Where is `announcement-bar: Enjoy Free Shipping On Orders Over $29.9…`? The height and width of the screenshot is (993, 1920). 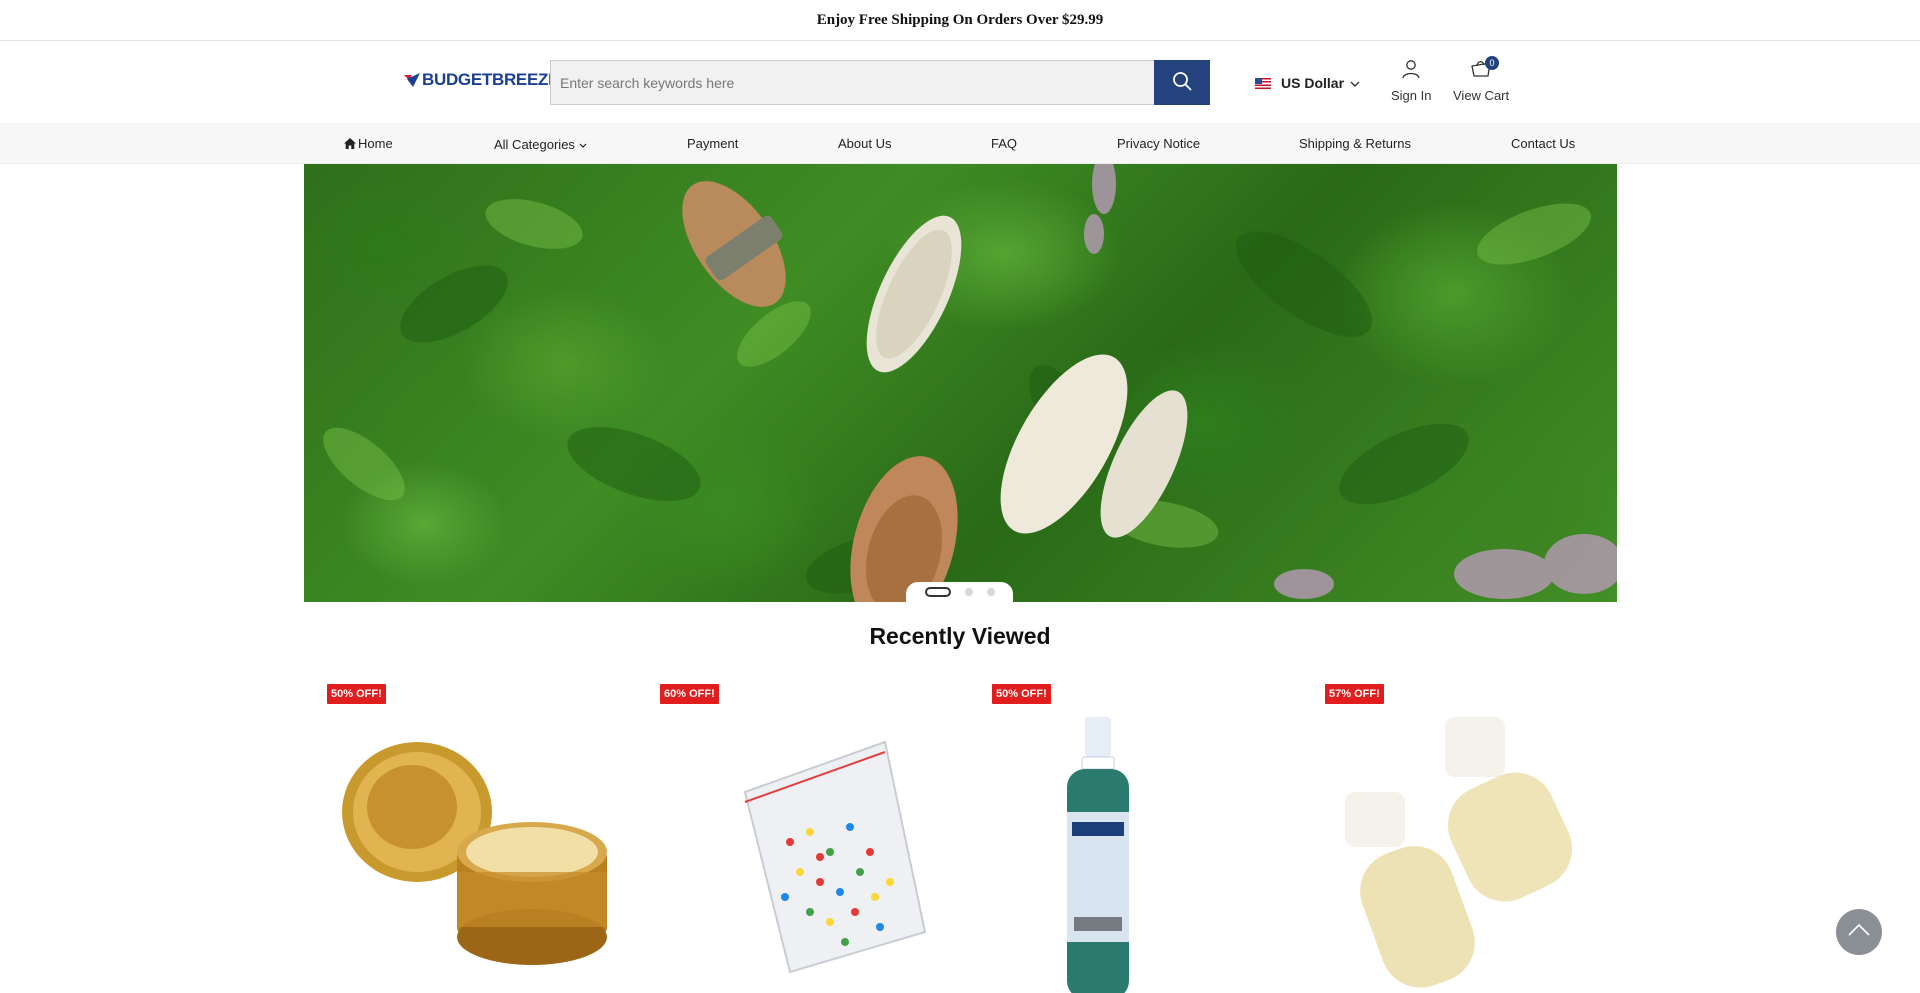
announcement-bar: Enjoy Free Shipping On Orders Over $29.9… is located at coordinates (960, 20).